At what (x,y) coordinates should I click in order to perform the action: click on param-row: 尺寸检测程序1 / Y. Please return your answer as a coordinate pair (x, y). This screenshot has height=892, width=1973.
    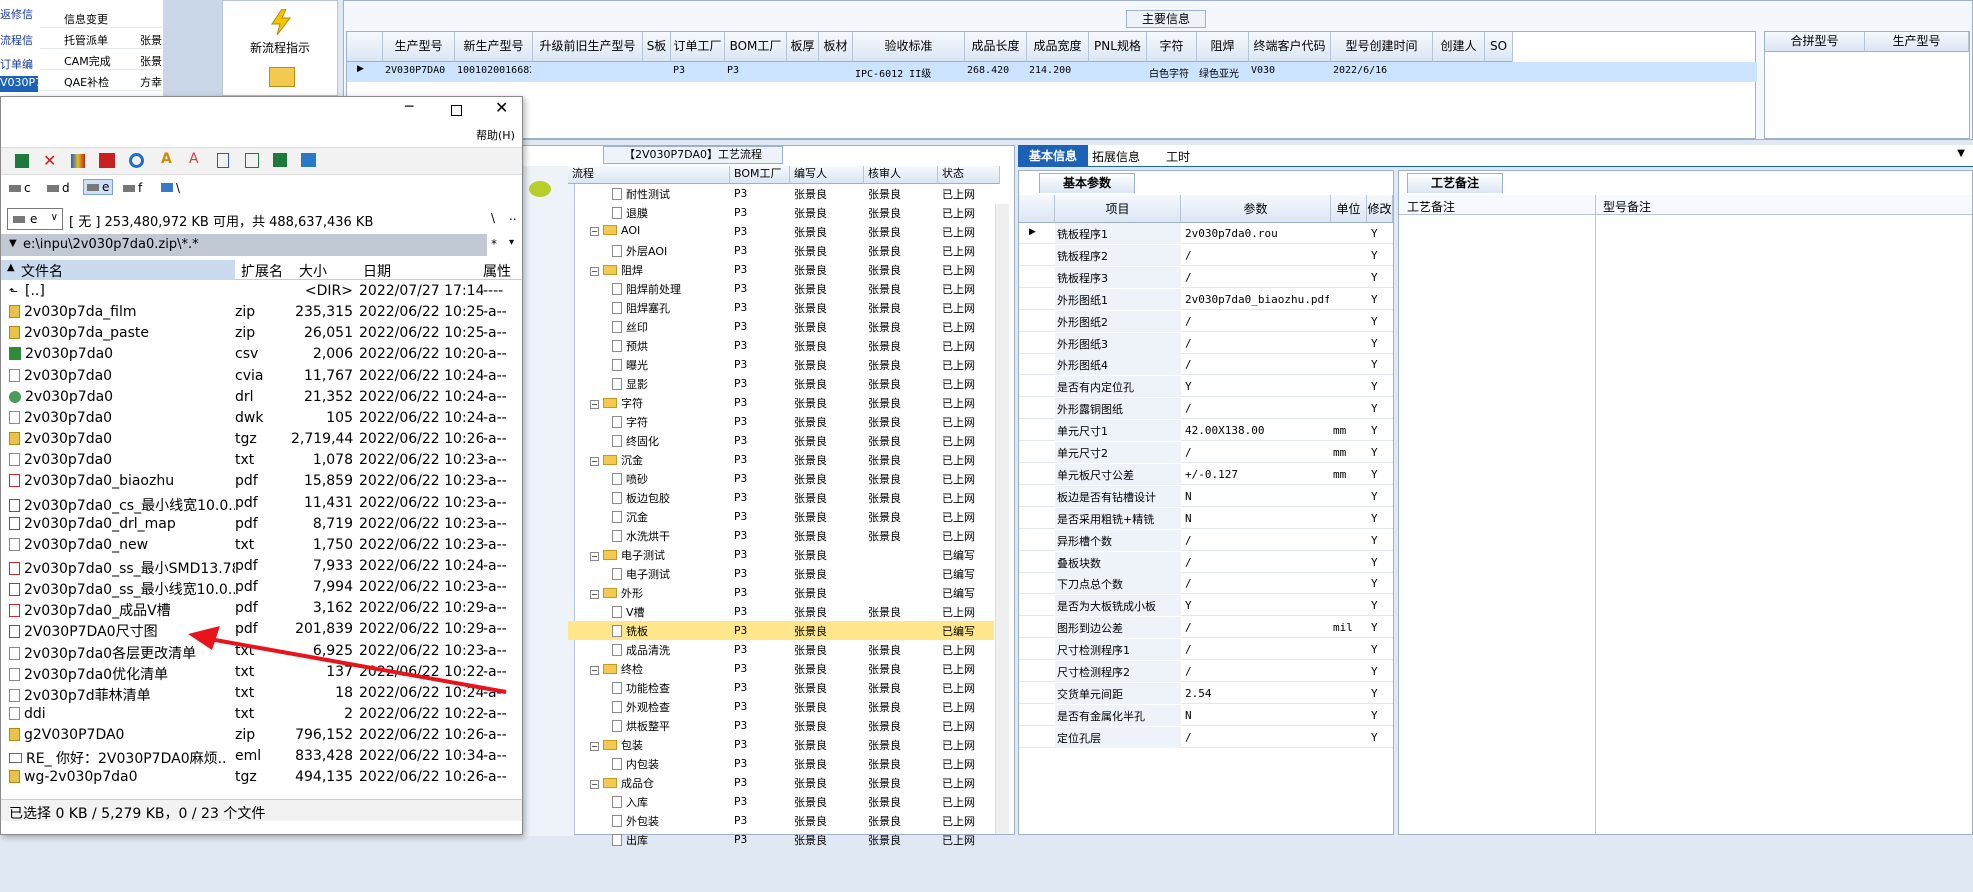
    Looking at the image, I should click on (1206, 650).